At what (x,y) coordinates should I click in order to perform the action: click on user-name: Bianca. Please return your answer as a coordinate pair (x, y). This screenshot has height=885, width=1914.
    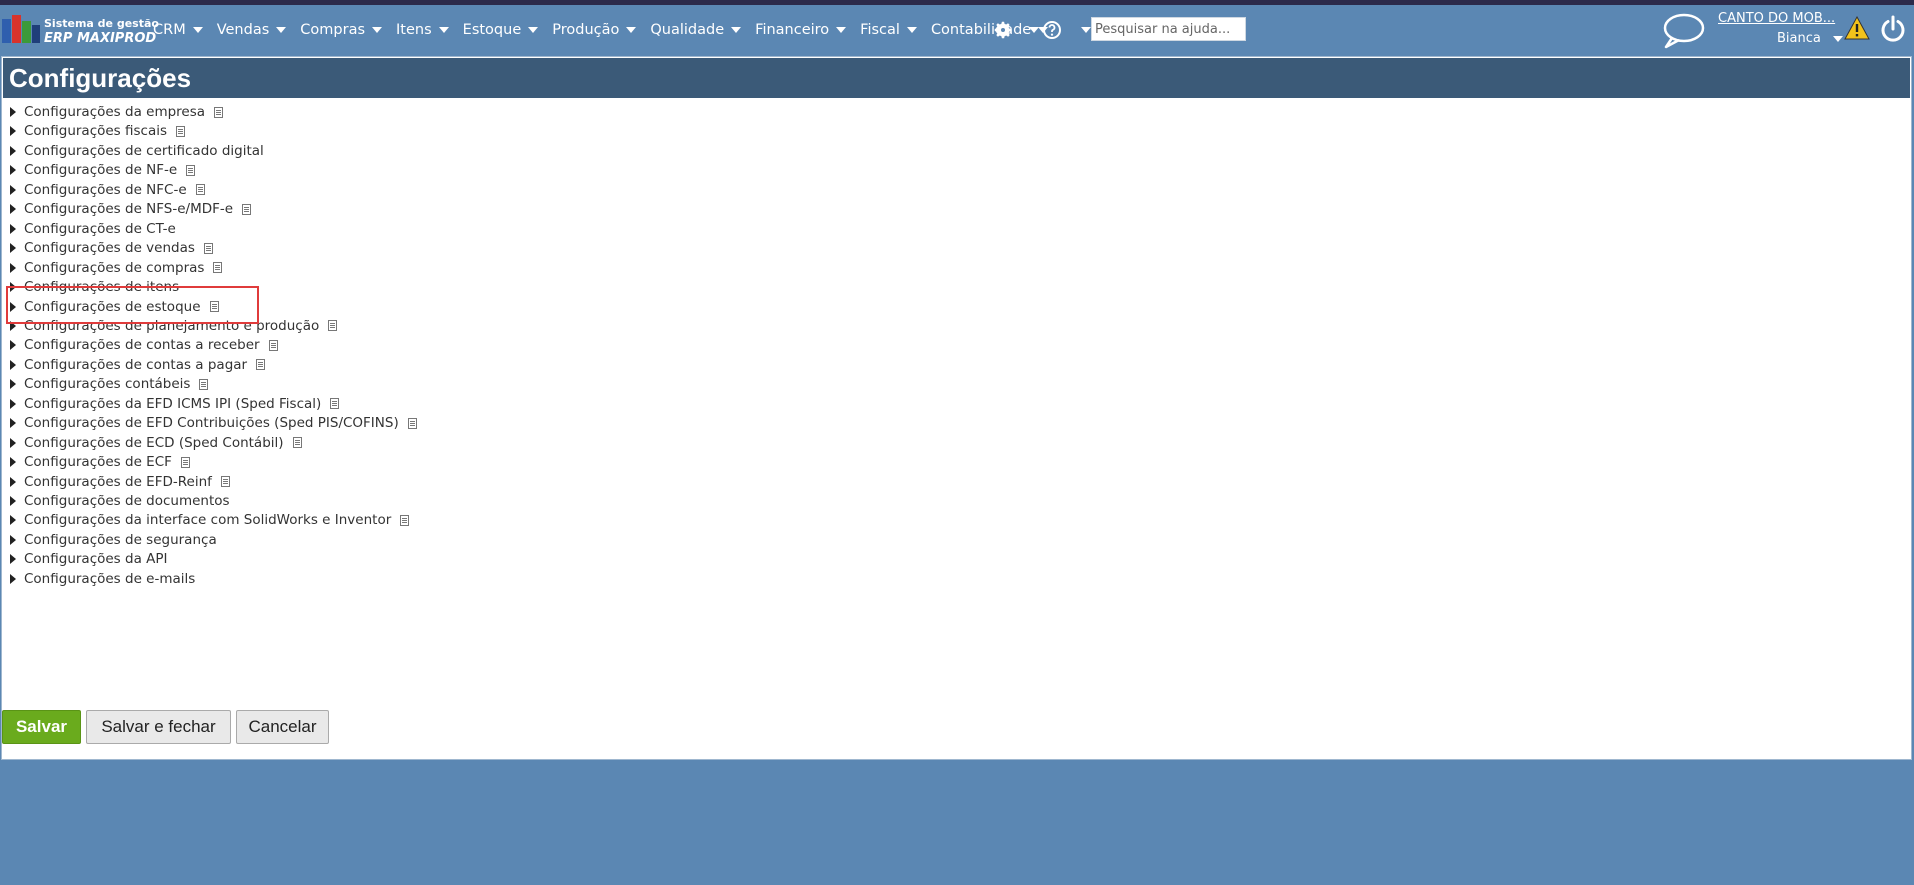
    Looking at the image, I should click on (1799, 38).